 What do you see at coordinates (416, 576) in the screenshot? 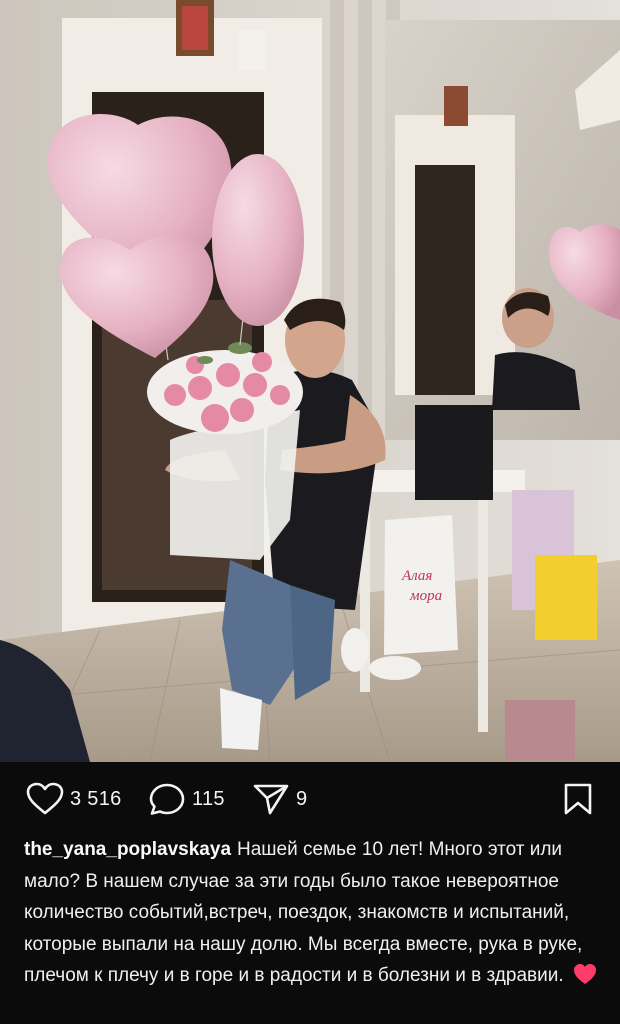
I see `bag-brand-text-1: Алая` at bounding box center [416, 576].